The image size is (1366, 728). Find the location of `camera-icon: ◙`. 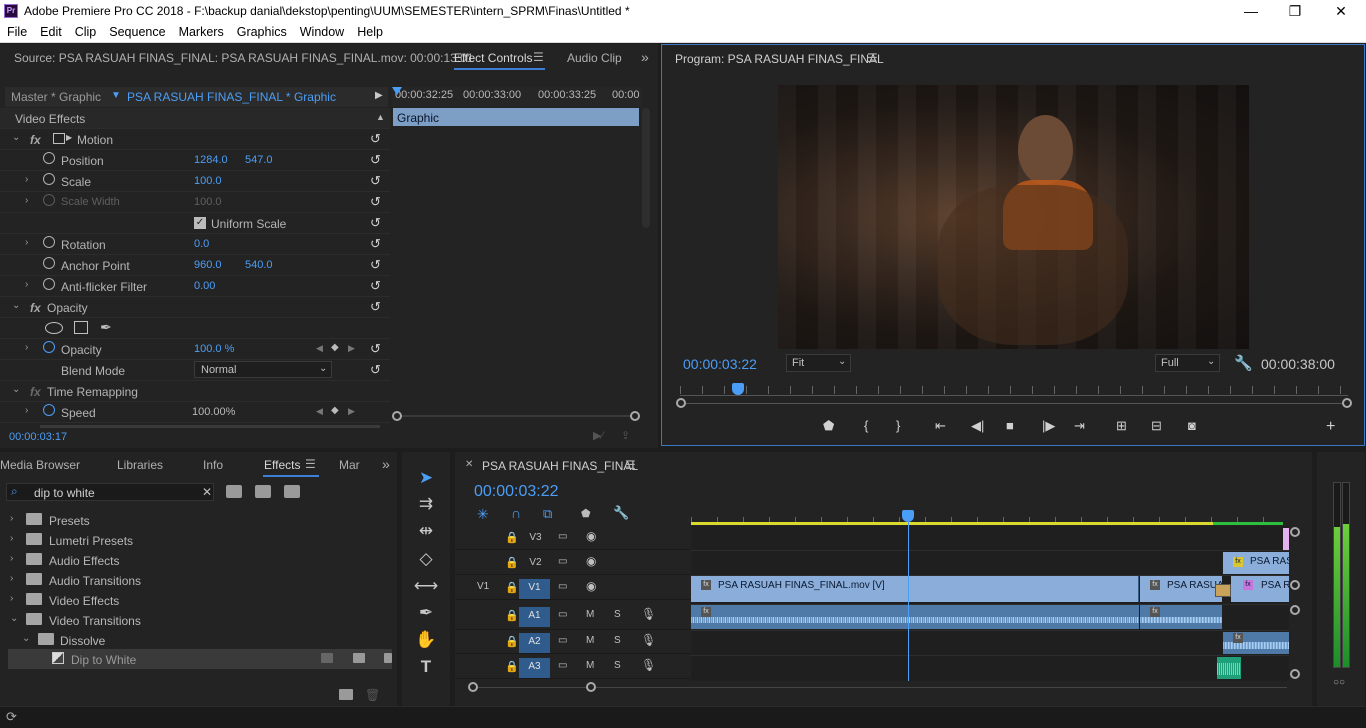

camera-icon: ◙ is located at coordinates (1192, 425).